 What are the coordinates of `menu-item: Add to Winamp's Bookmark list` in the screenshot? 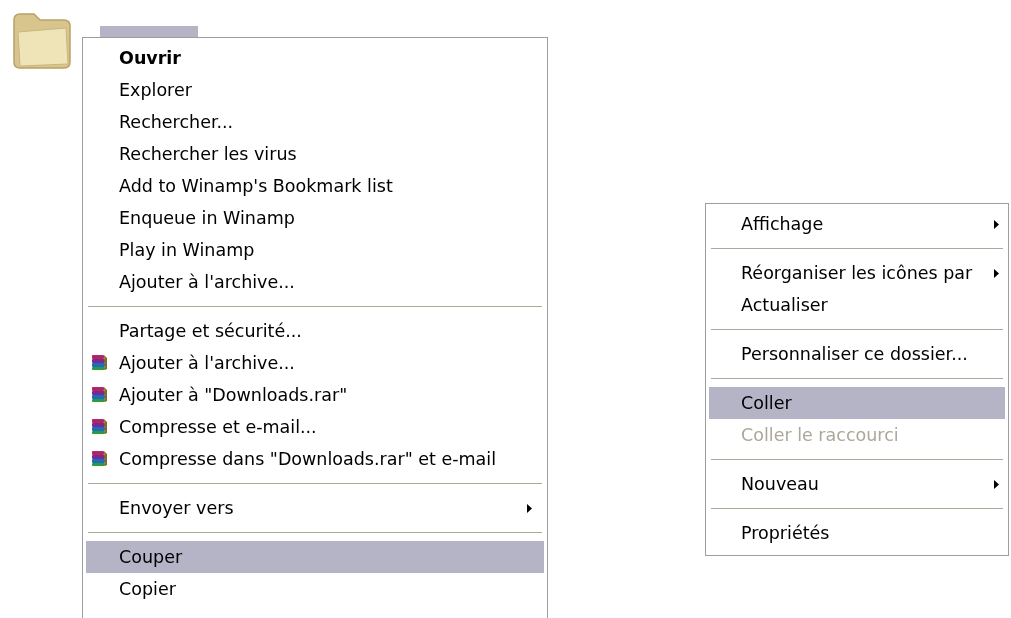 It's located at (315, 186).